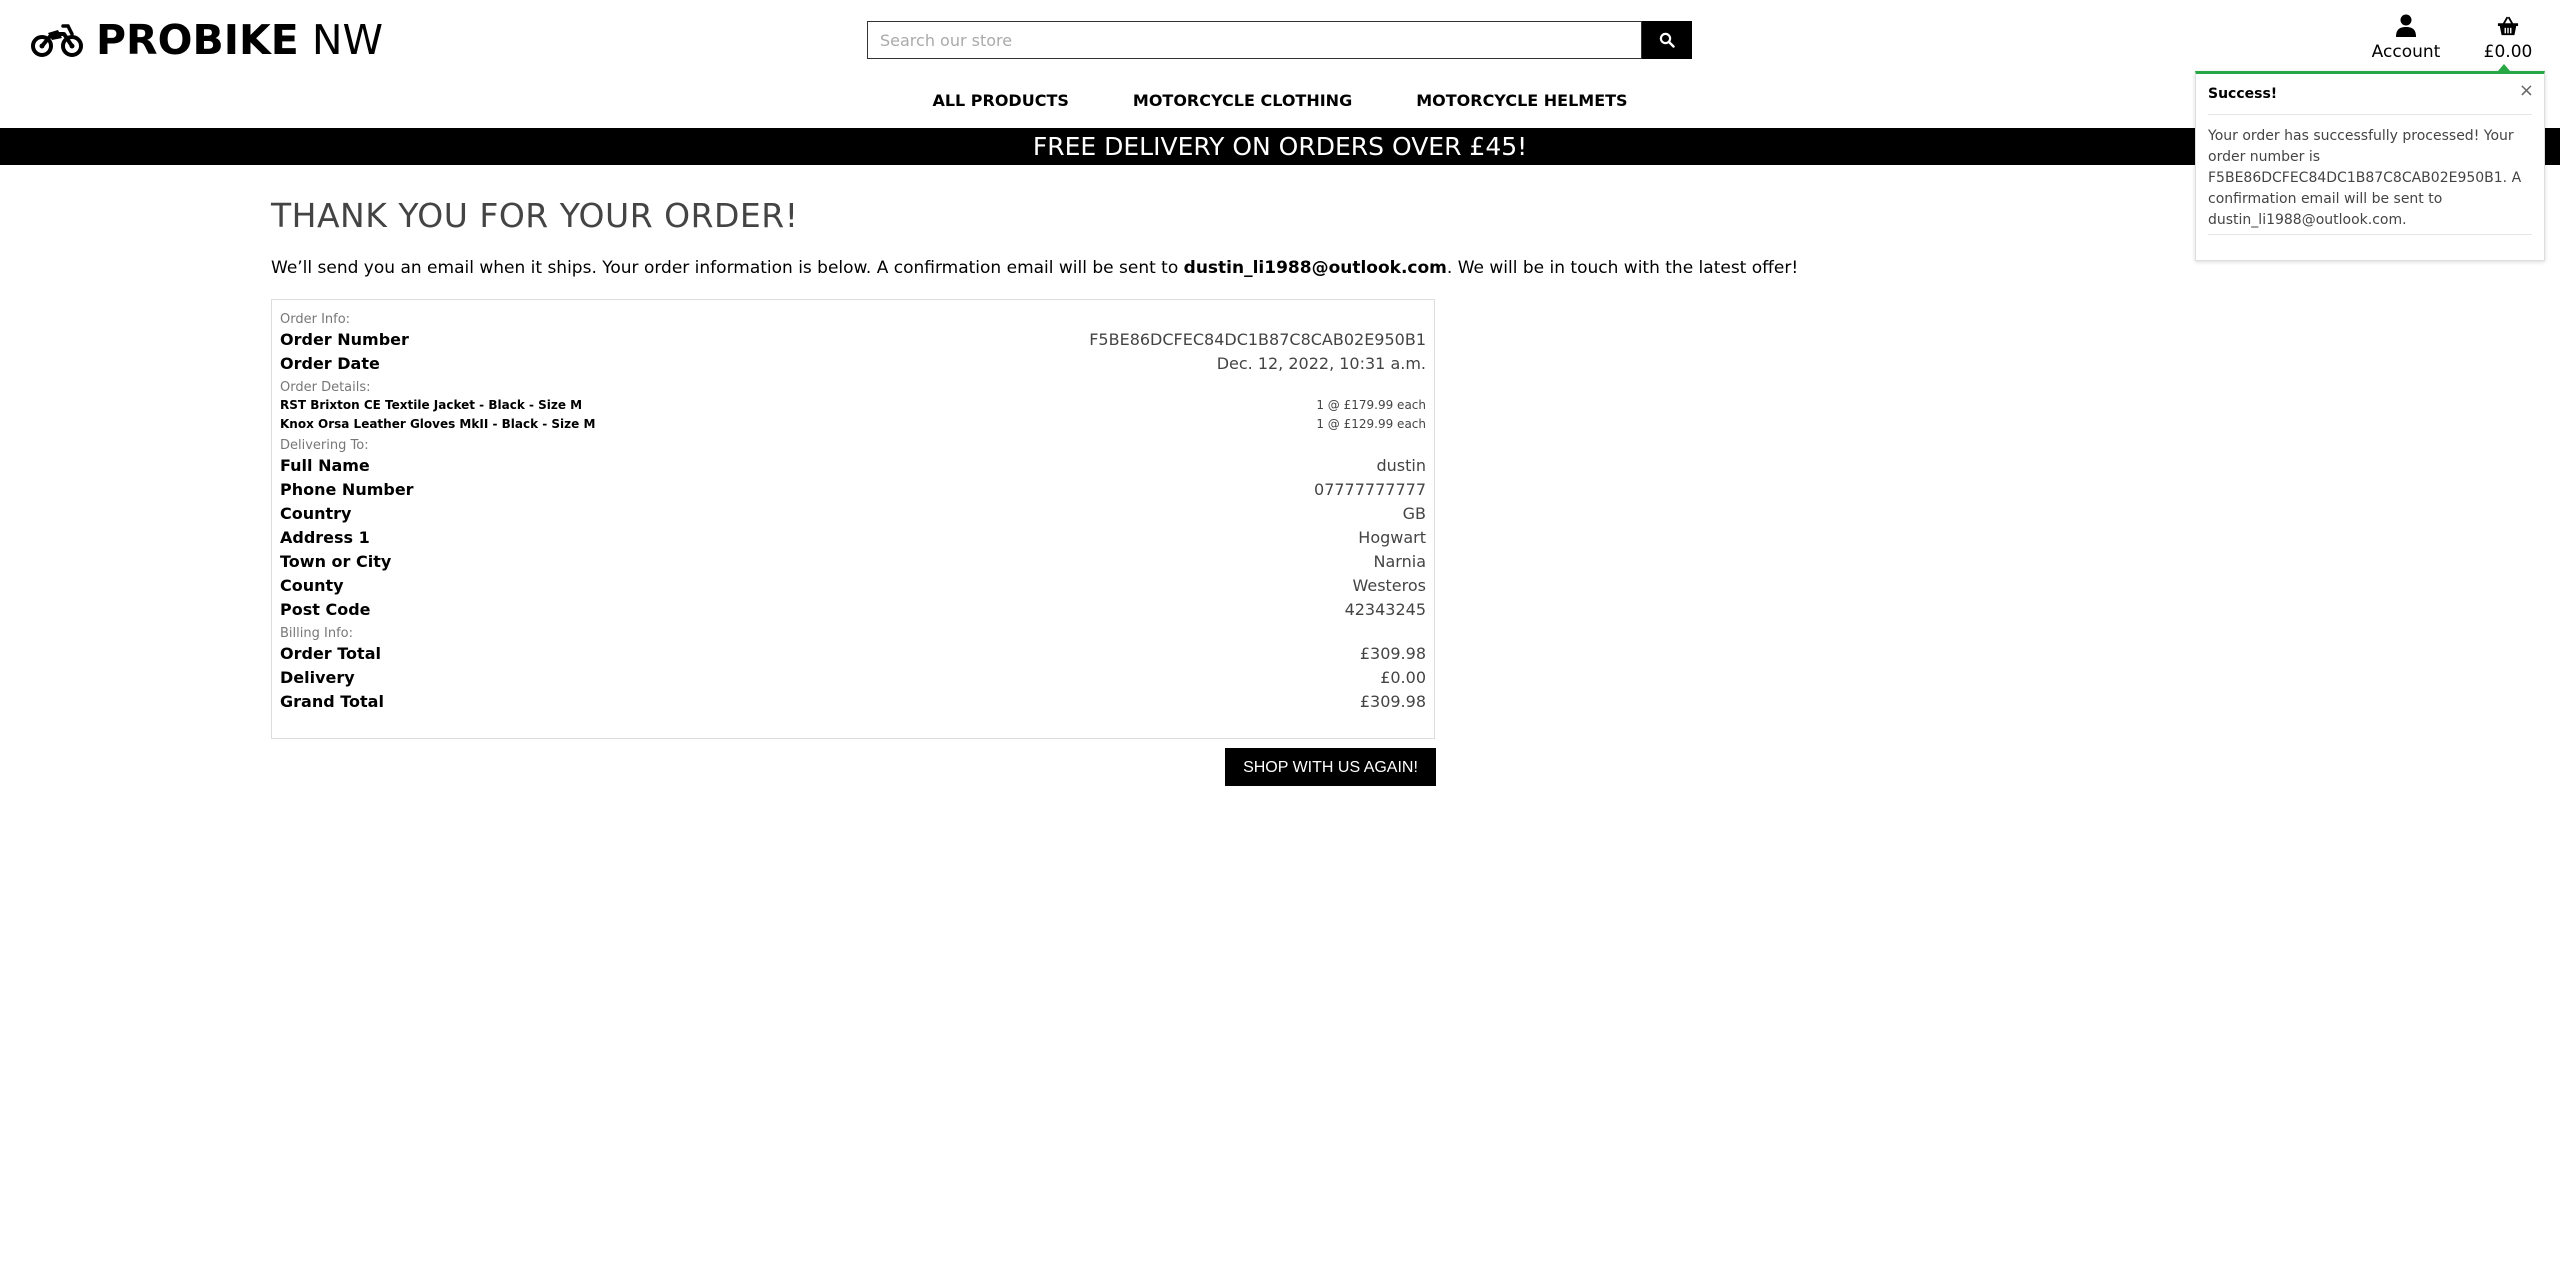  What do you see at coordinates (197, 40) in the screenshot?
I see `brand-name-bold: PROBIKE` at bounding box center [197, 40].